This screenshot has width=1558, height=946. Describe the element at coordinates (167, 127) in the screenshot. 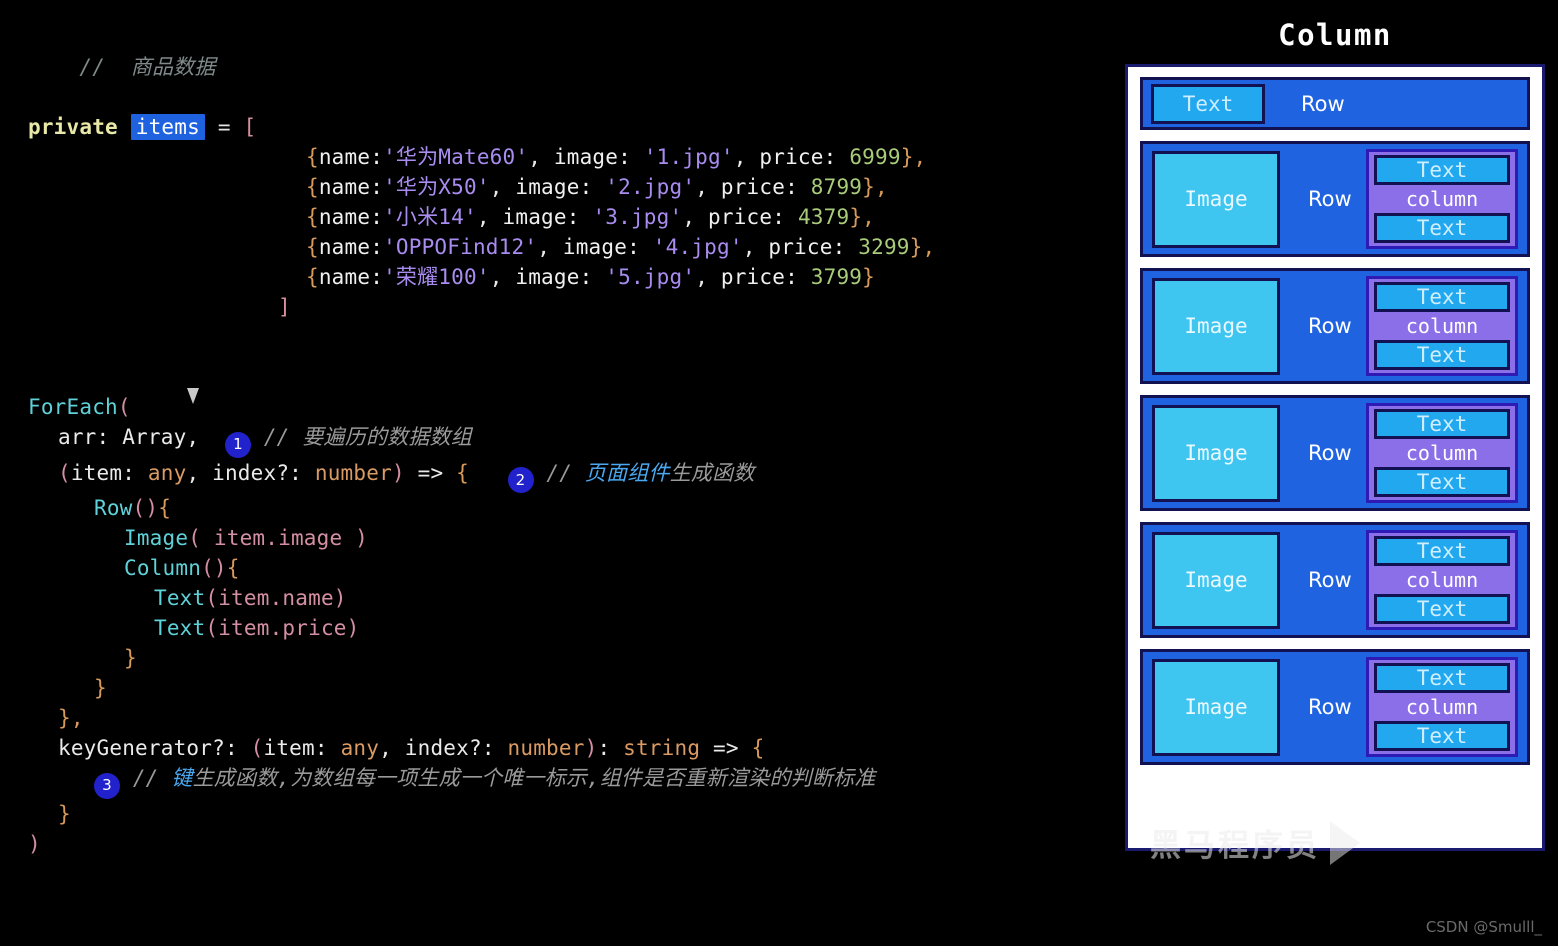

I see `variable-items-highlighted: items` at that location.